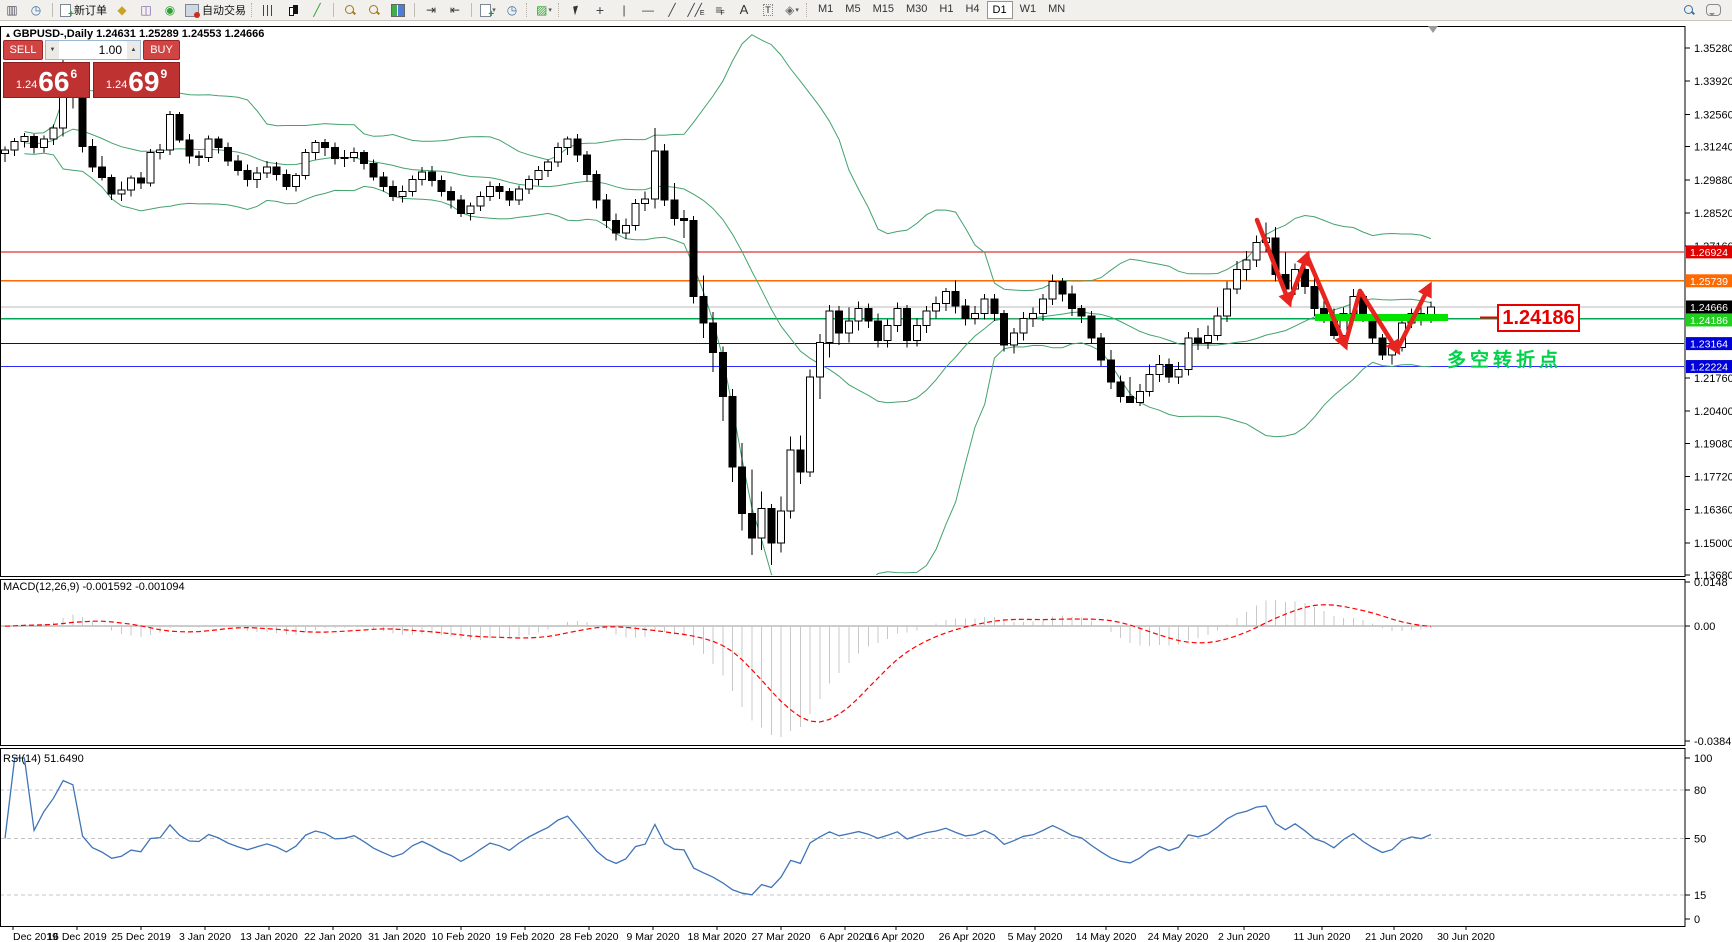 The image size is (1732, 942). I want to click on signals-button: ◉, so click(170, 10).